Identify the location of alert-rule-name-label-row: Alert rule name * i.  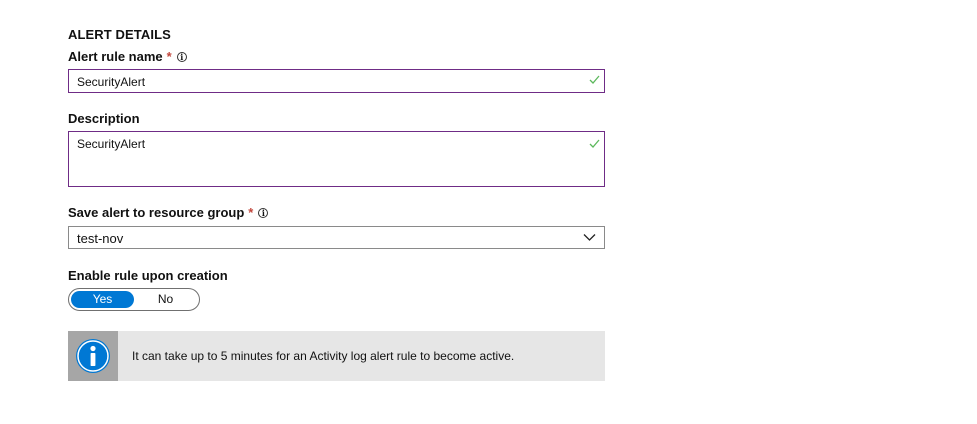
(127, 56).